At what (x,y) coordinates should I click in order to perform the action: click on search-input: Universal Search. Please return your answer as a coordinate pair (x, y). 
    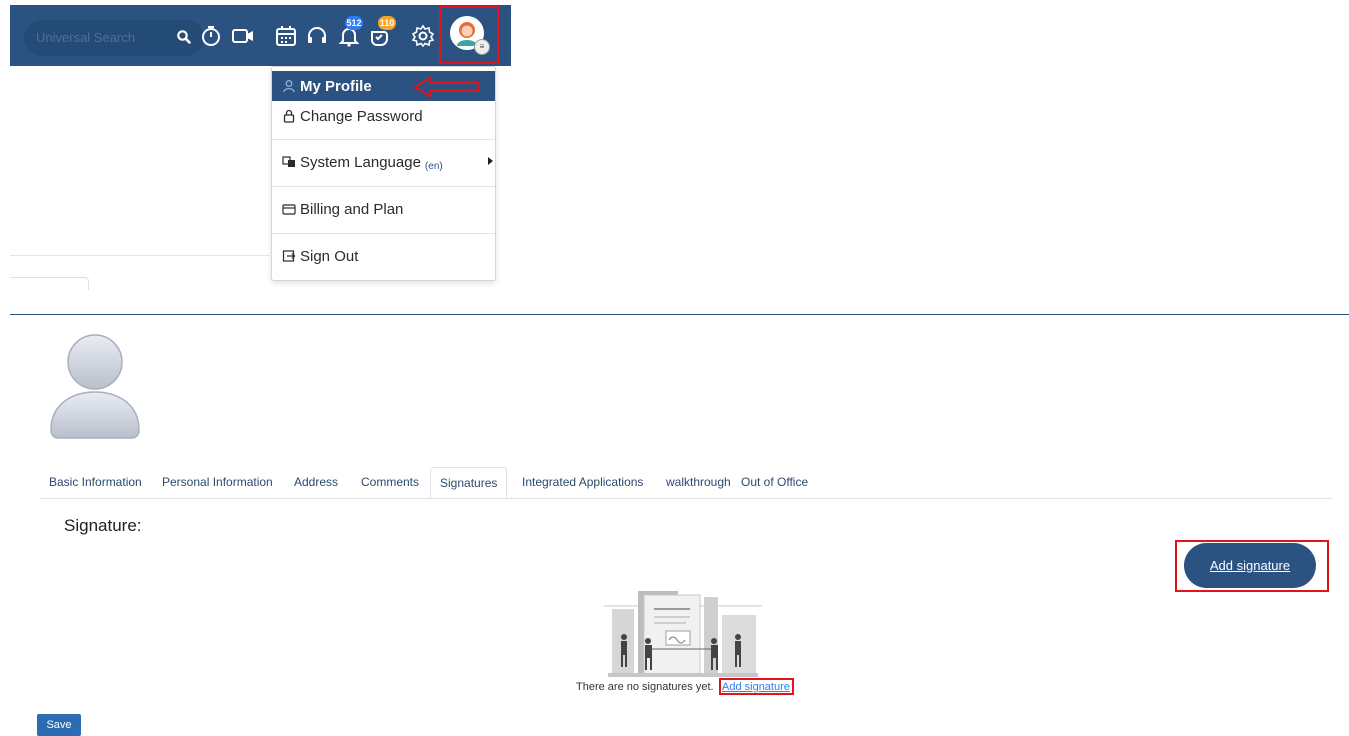
    Looking at the image, I should click on (85, 37).